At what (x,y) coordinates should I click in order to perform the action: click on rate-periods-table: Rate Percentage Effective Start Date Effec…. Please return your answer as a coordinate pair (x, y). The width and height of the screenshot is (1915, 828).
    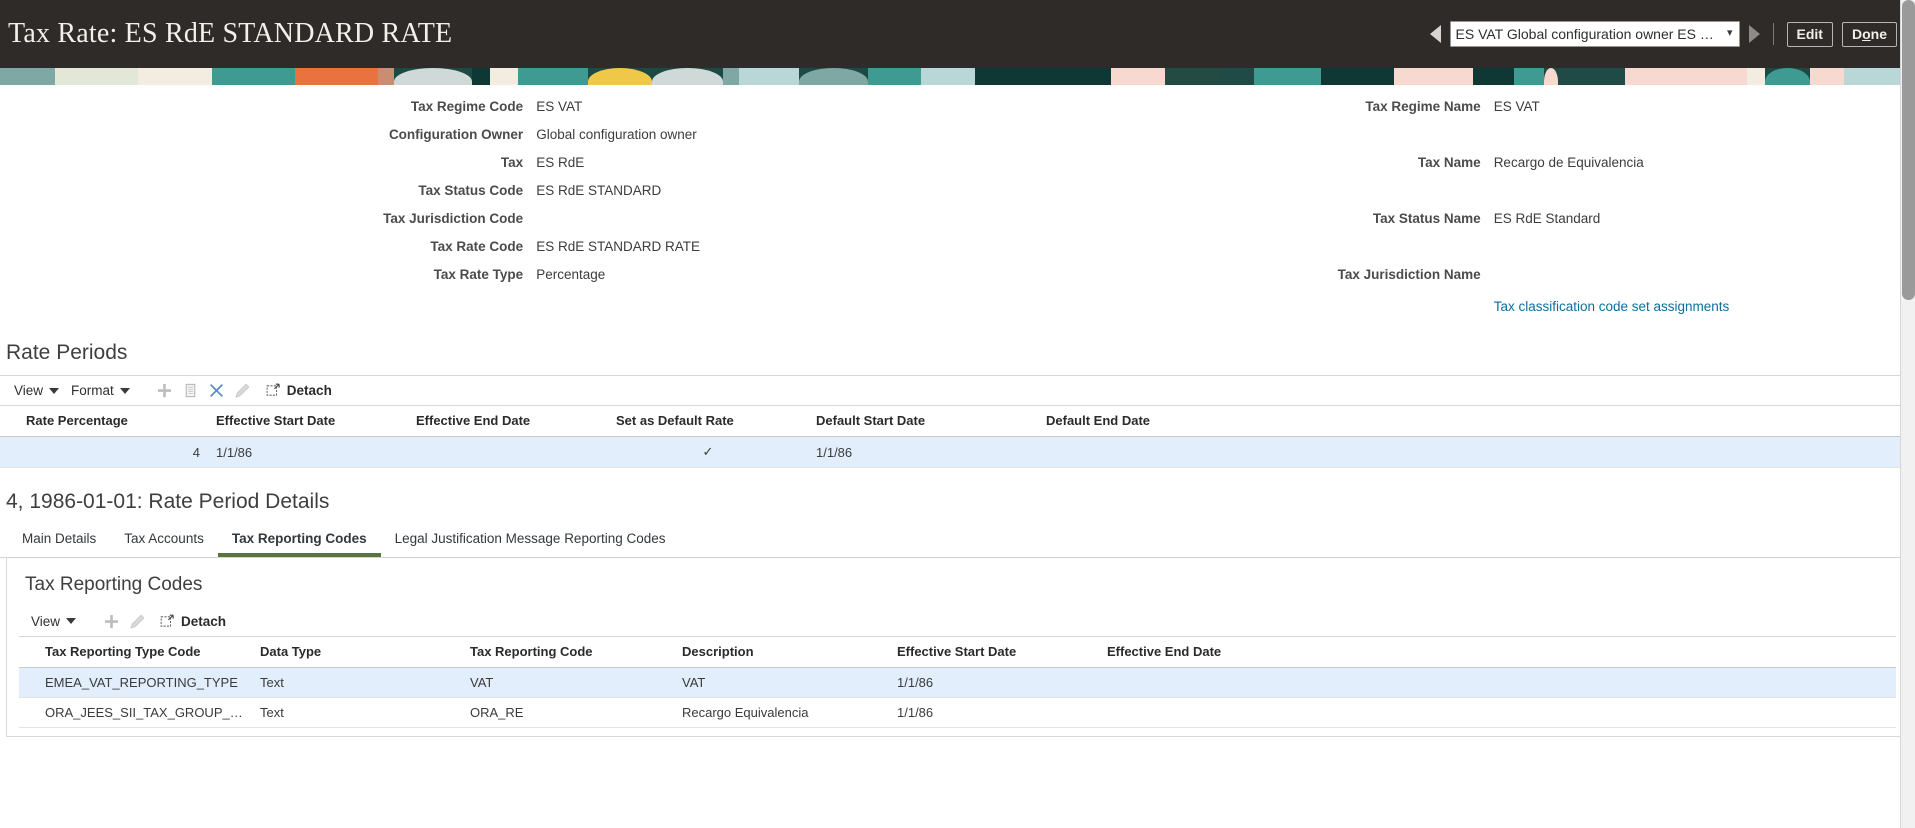
    Looking at the image, I should click on (957, 436).